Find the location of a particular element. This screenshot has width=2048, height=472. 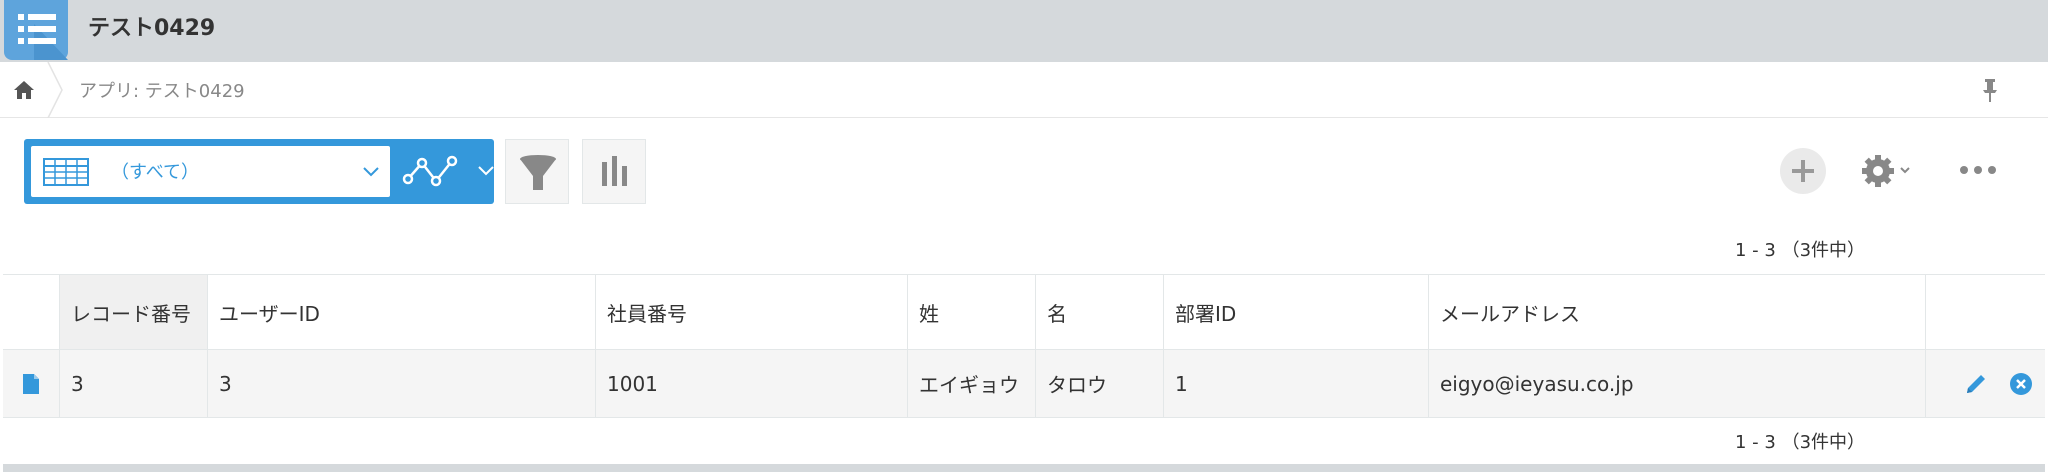

pagination-count-top: 1 - 3 （3件中） is located at coordinates (1800, 250).